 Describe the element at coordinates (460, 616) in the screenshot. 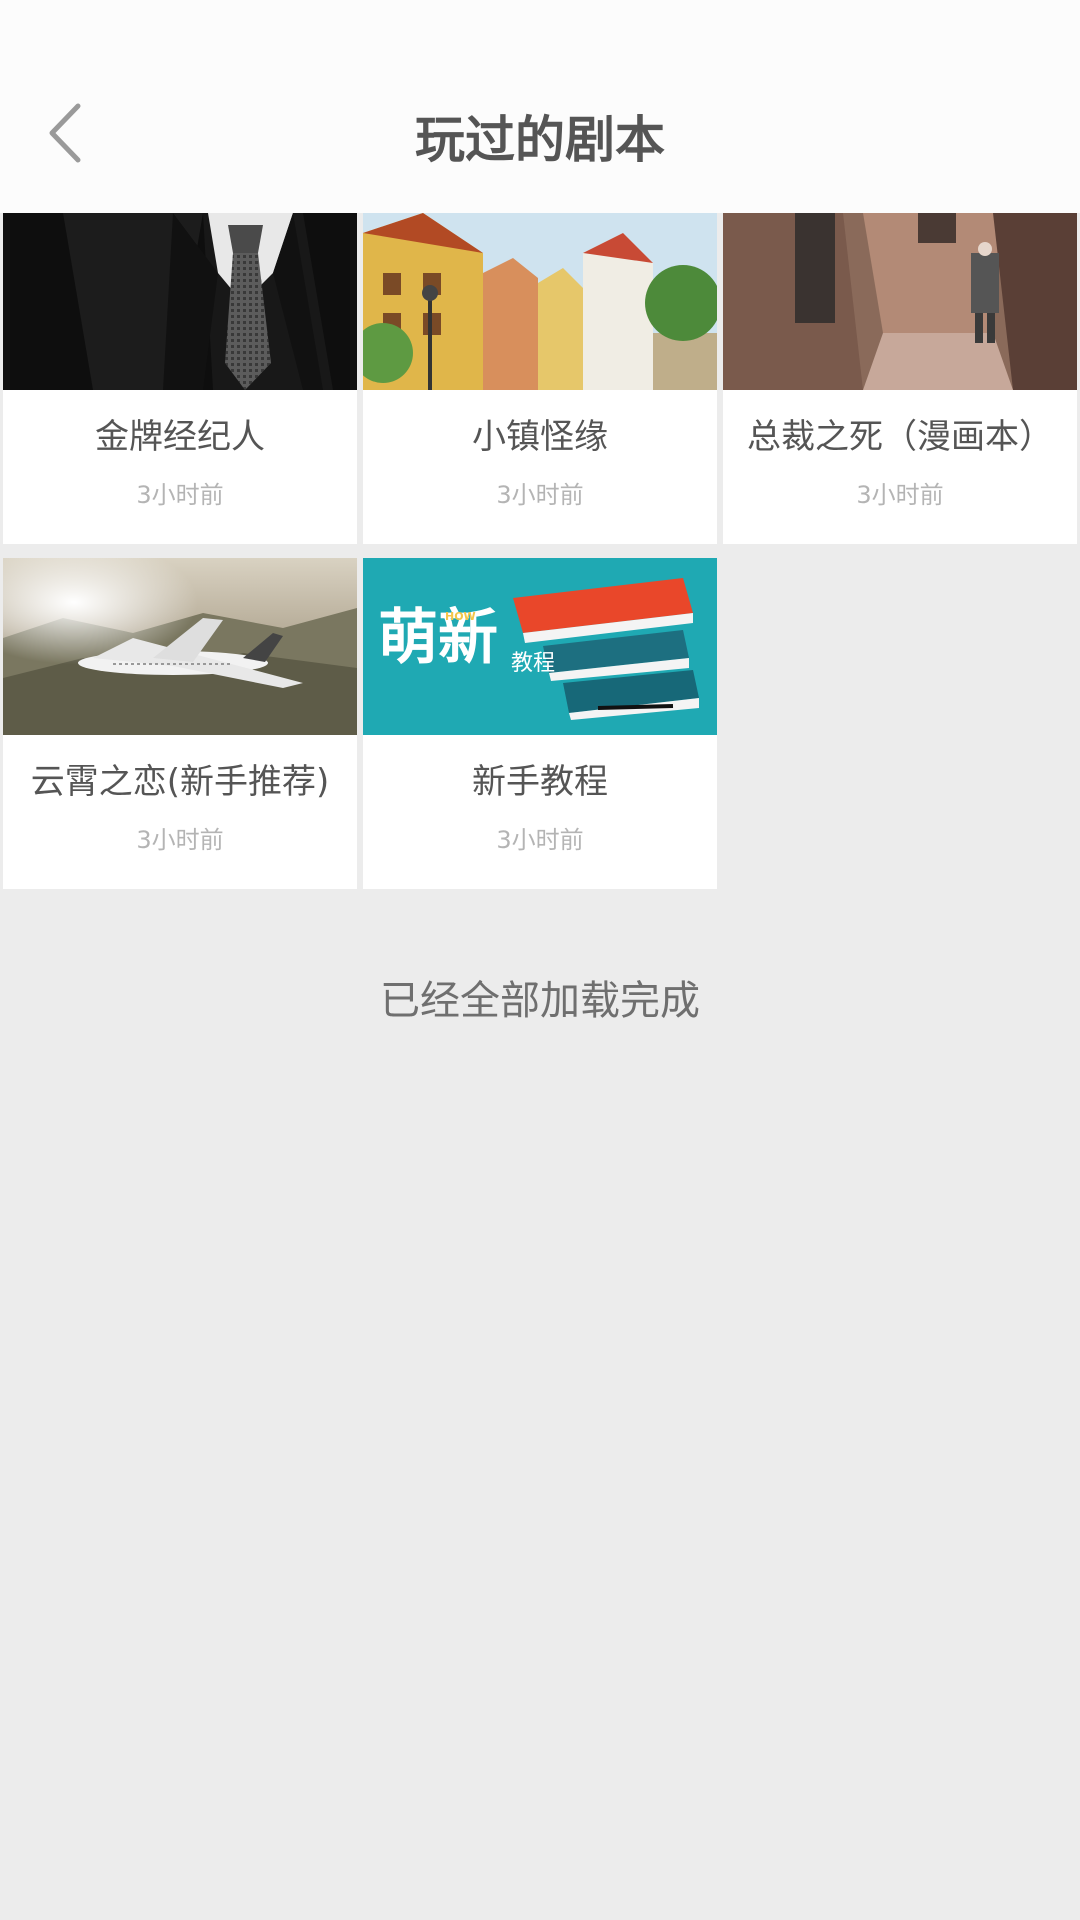

I see `tutorial-tag-text: HOW` at that location.